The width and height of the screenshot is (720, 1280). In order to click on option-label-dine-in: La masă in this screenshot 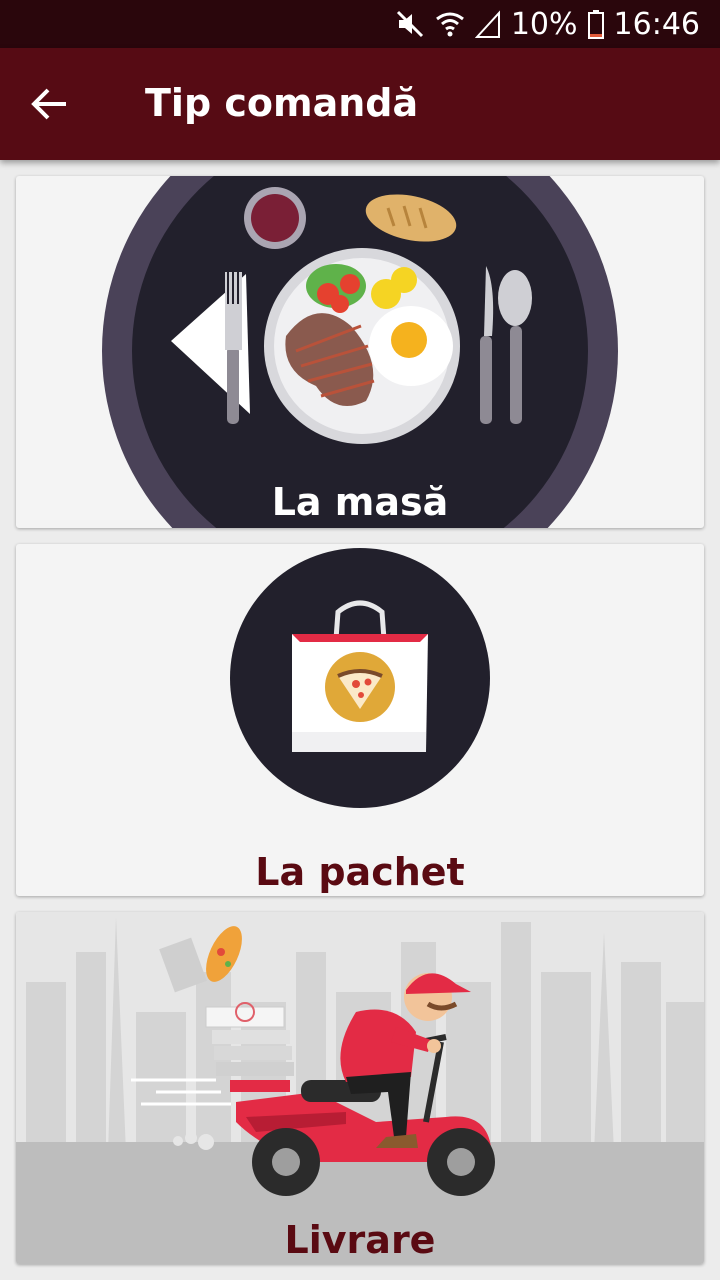, I will do `click(360, 502)`.